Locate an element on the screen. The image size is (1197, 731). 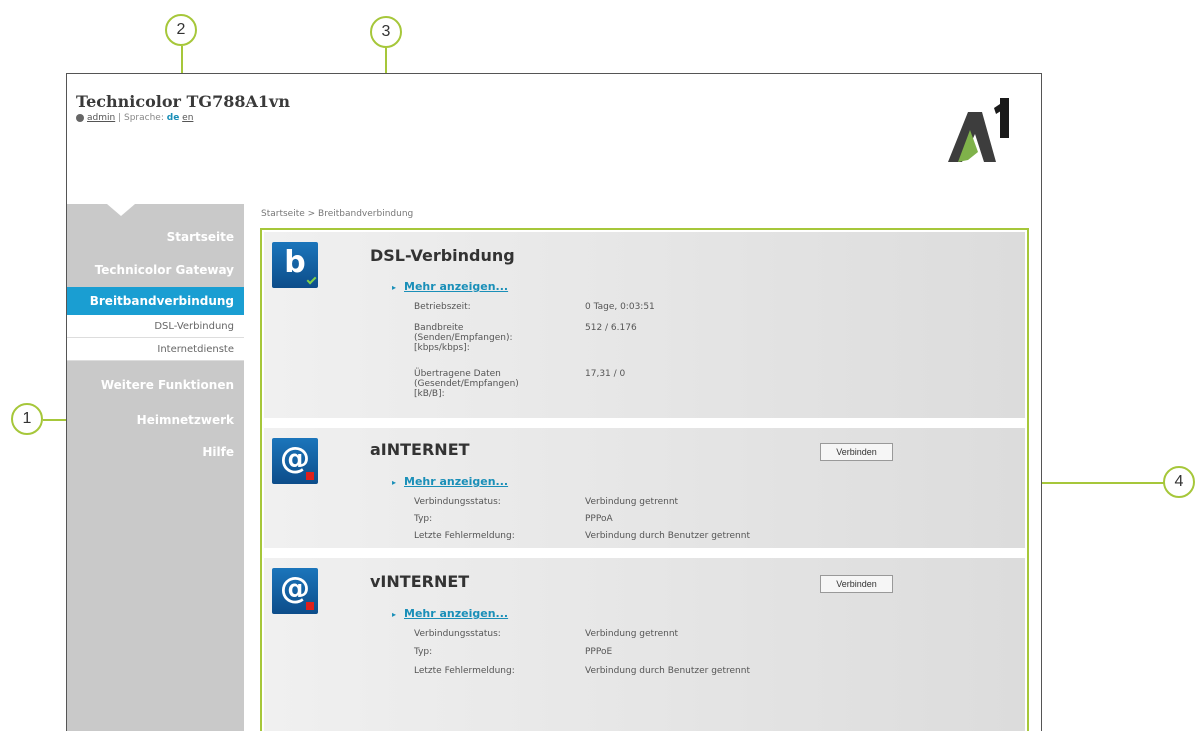
user-icon is located at coordinates (80, 117).